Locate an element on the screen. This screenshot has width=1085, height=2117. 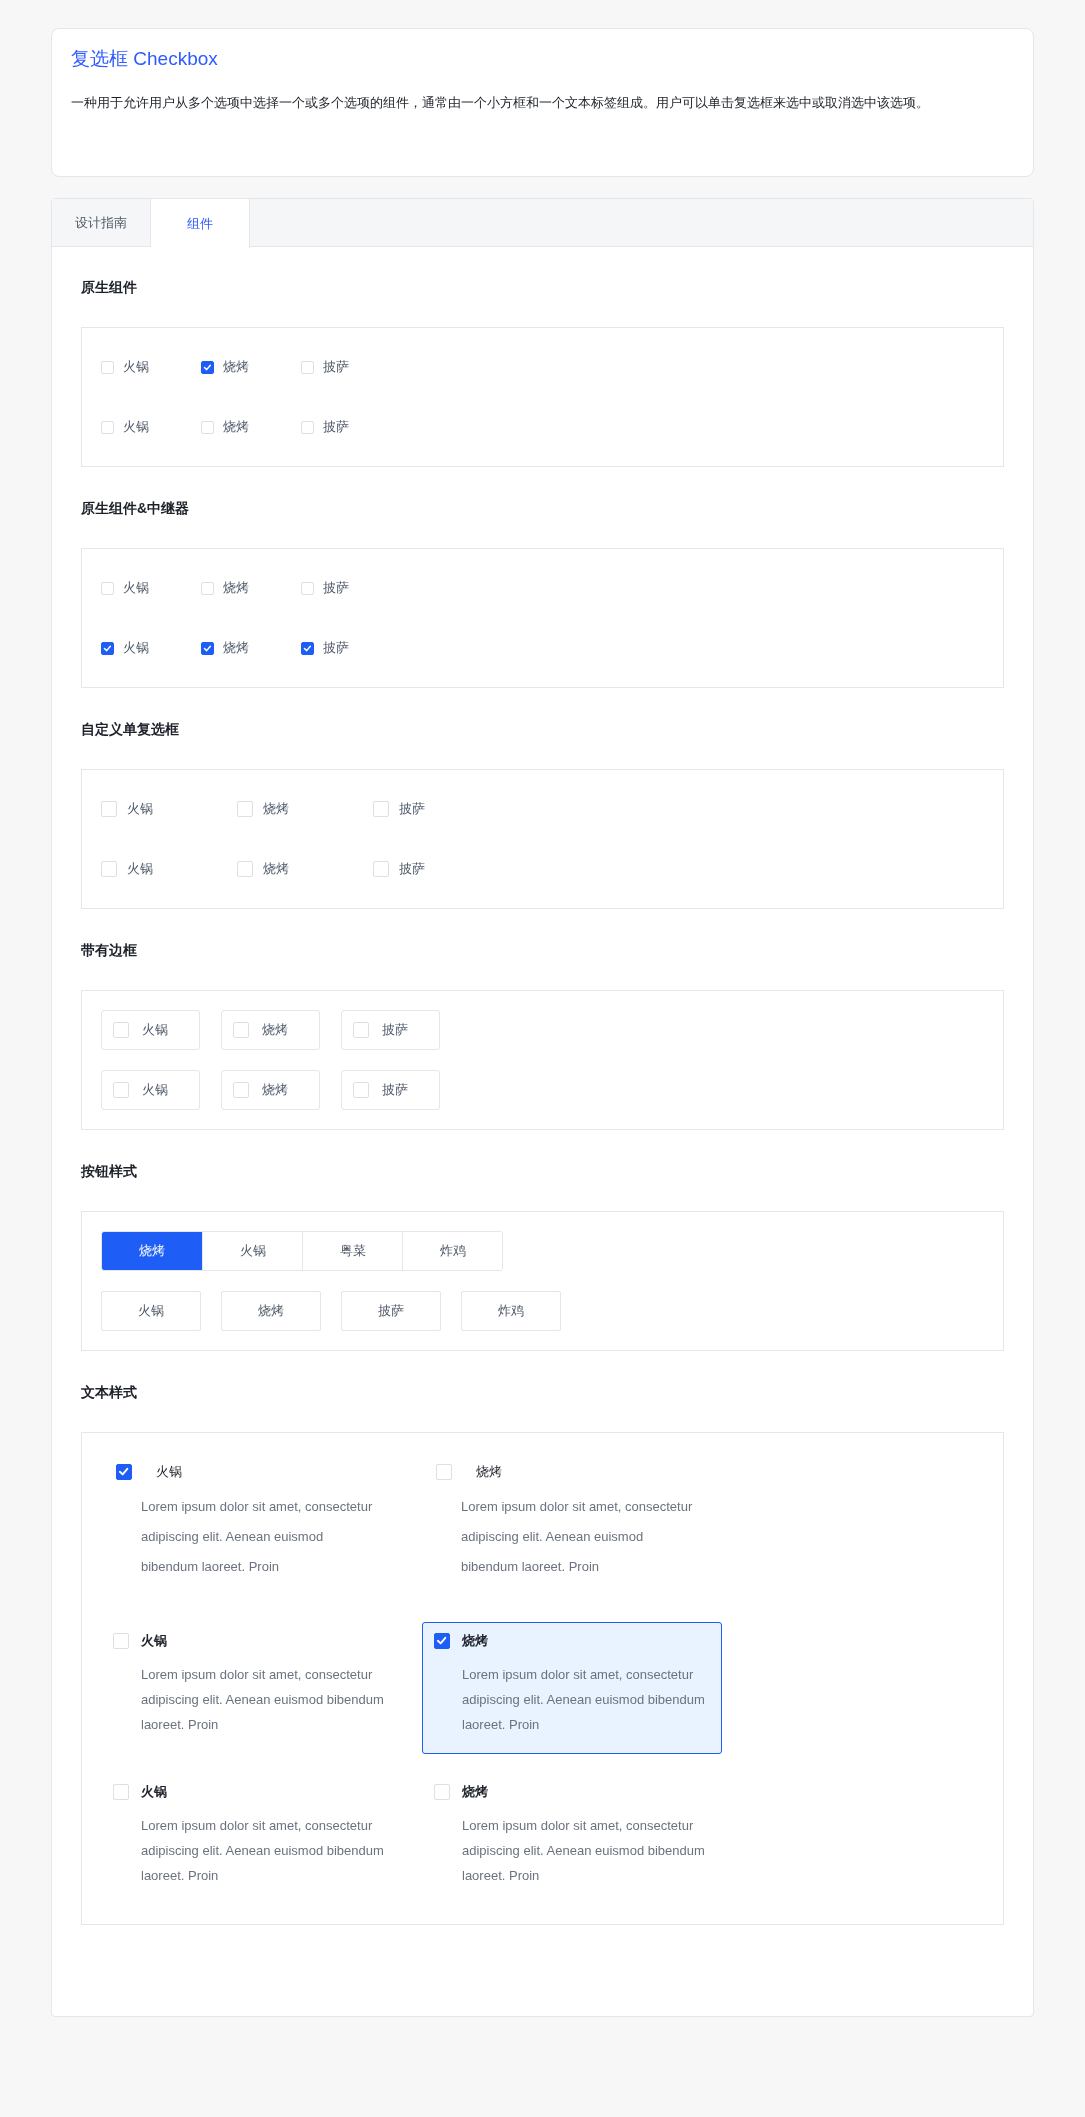
segment-button: 烧烤 is located at coordinates (152, 1251).